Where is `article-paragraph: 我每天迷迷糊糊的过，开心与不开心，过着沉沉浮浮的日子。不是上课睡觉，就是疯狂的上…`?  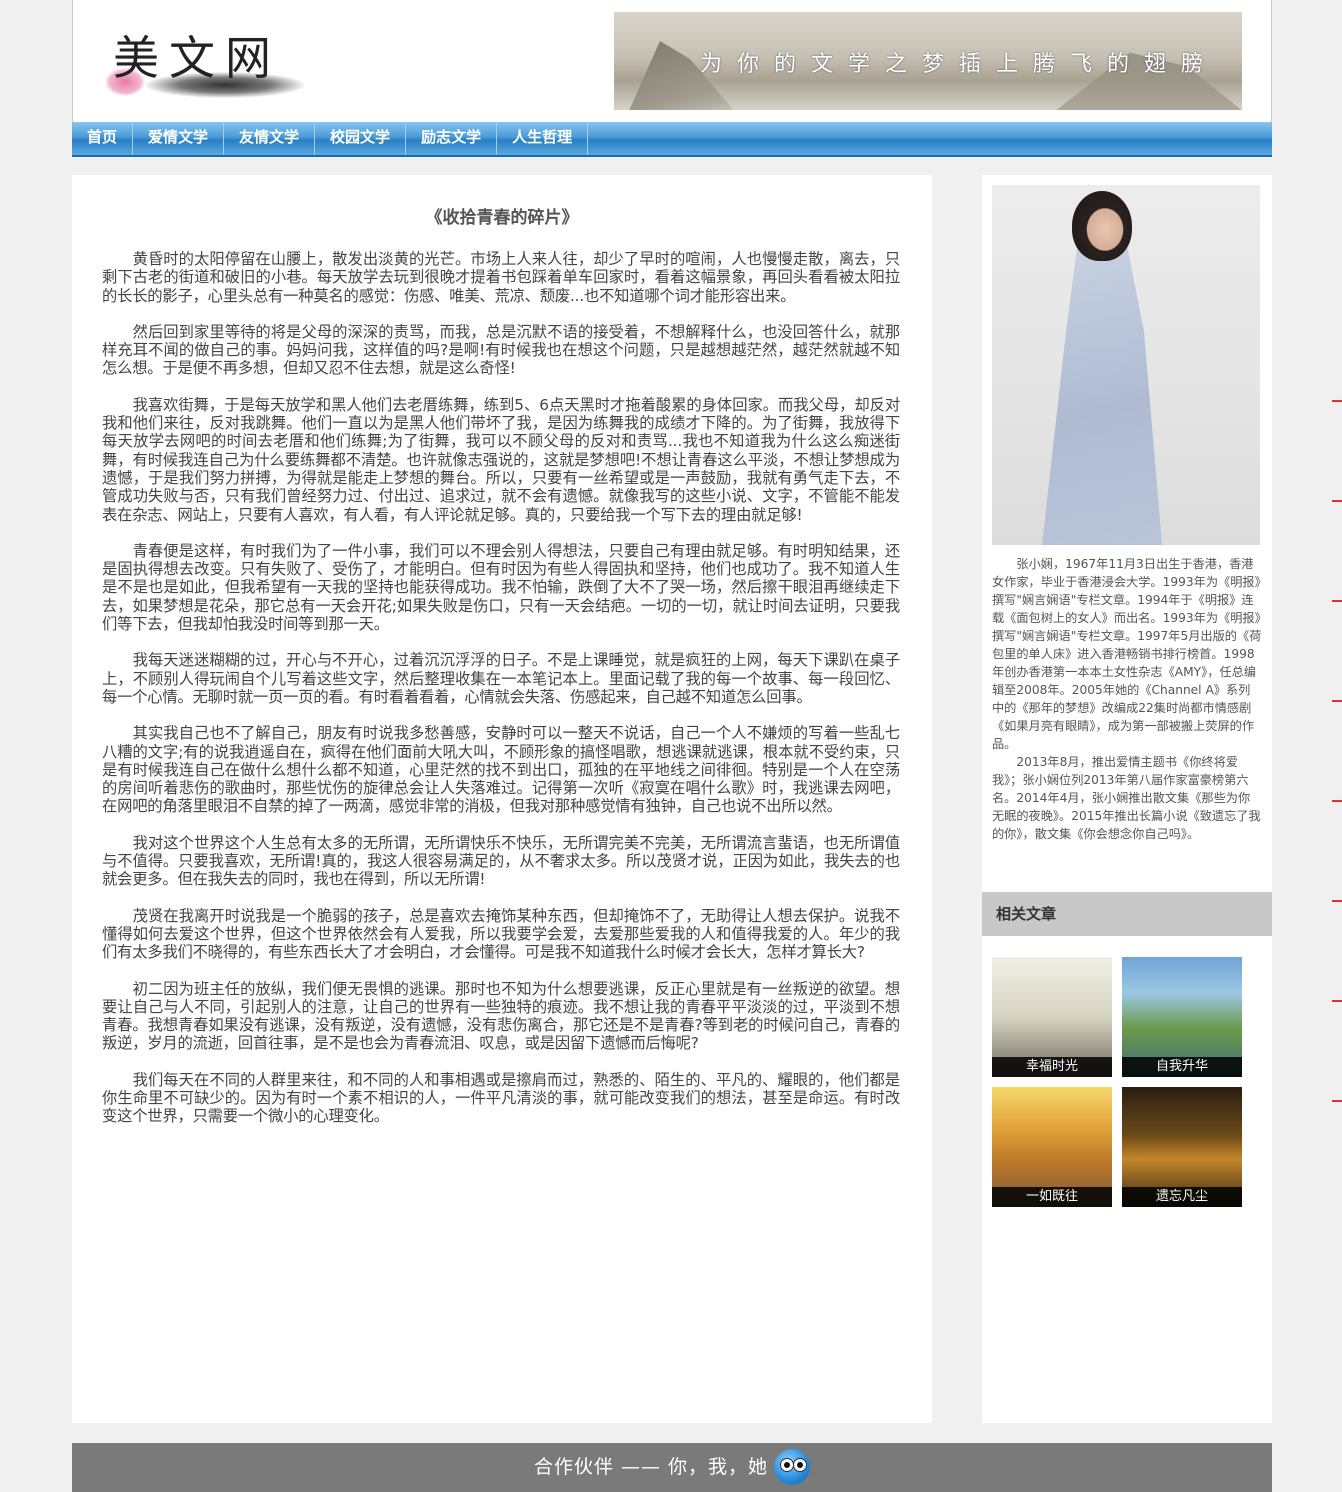 article-paragraph: 我每天迷迷糊糊的过，开心与不开心，过着沉沉浮浮的日子。不是上课睡觉，就是疯狂的上… is located at coordinates (501, 678).